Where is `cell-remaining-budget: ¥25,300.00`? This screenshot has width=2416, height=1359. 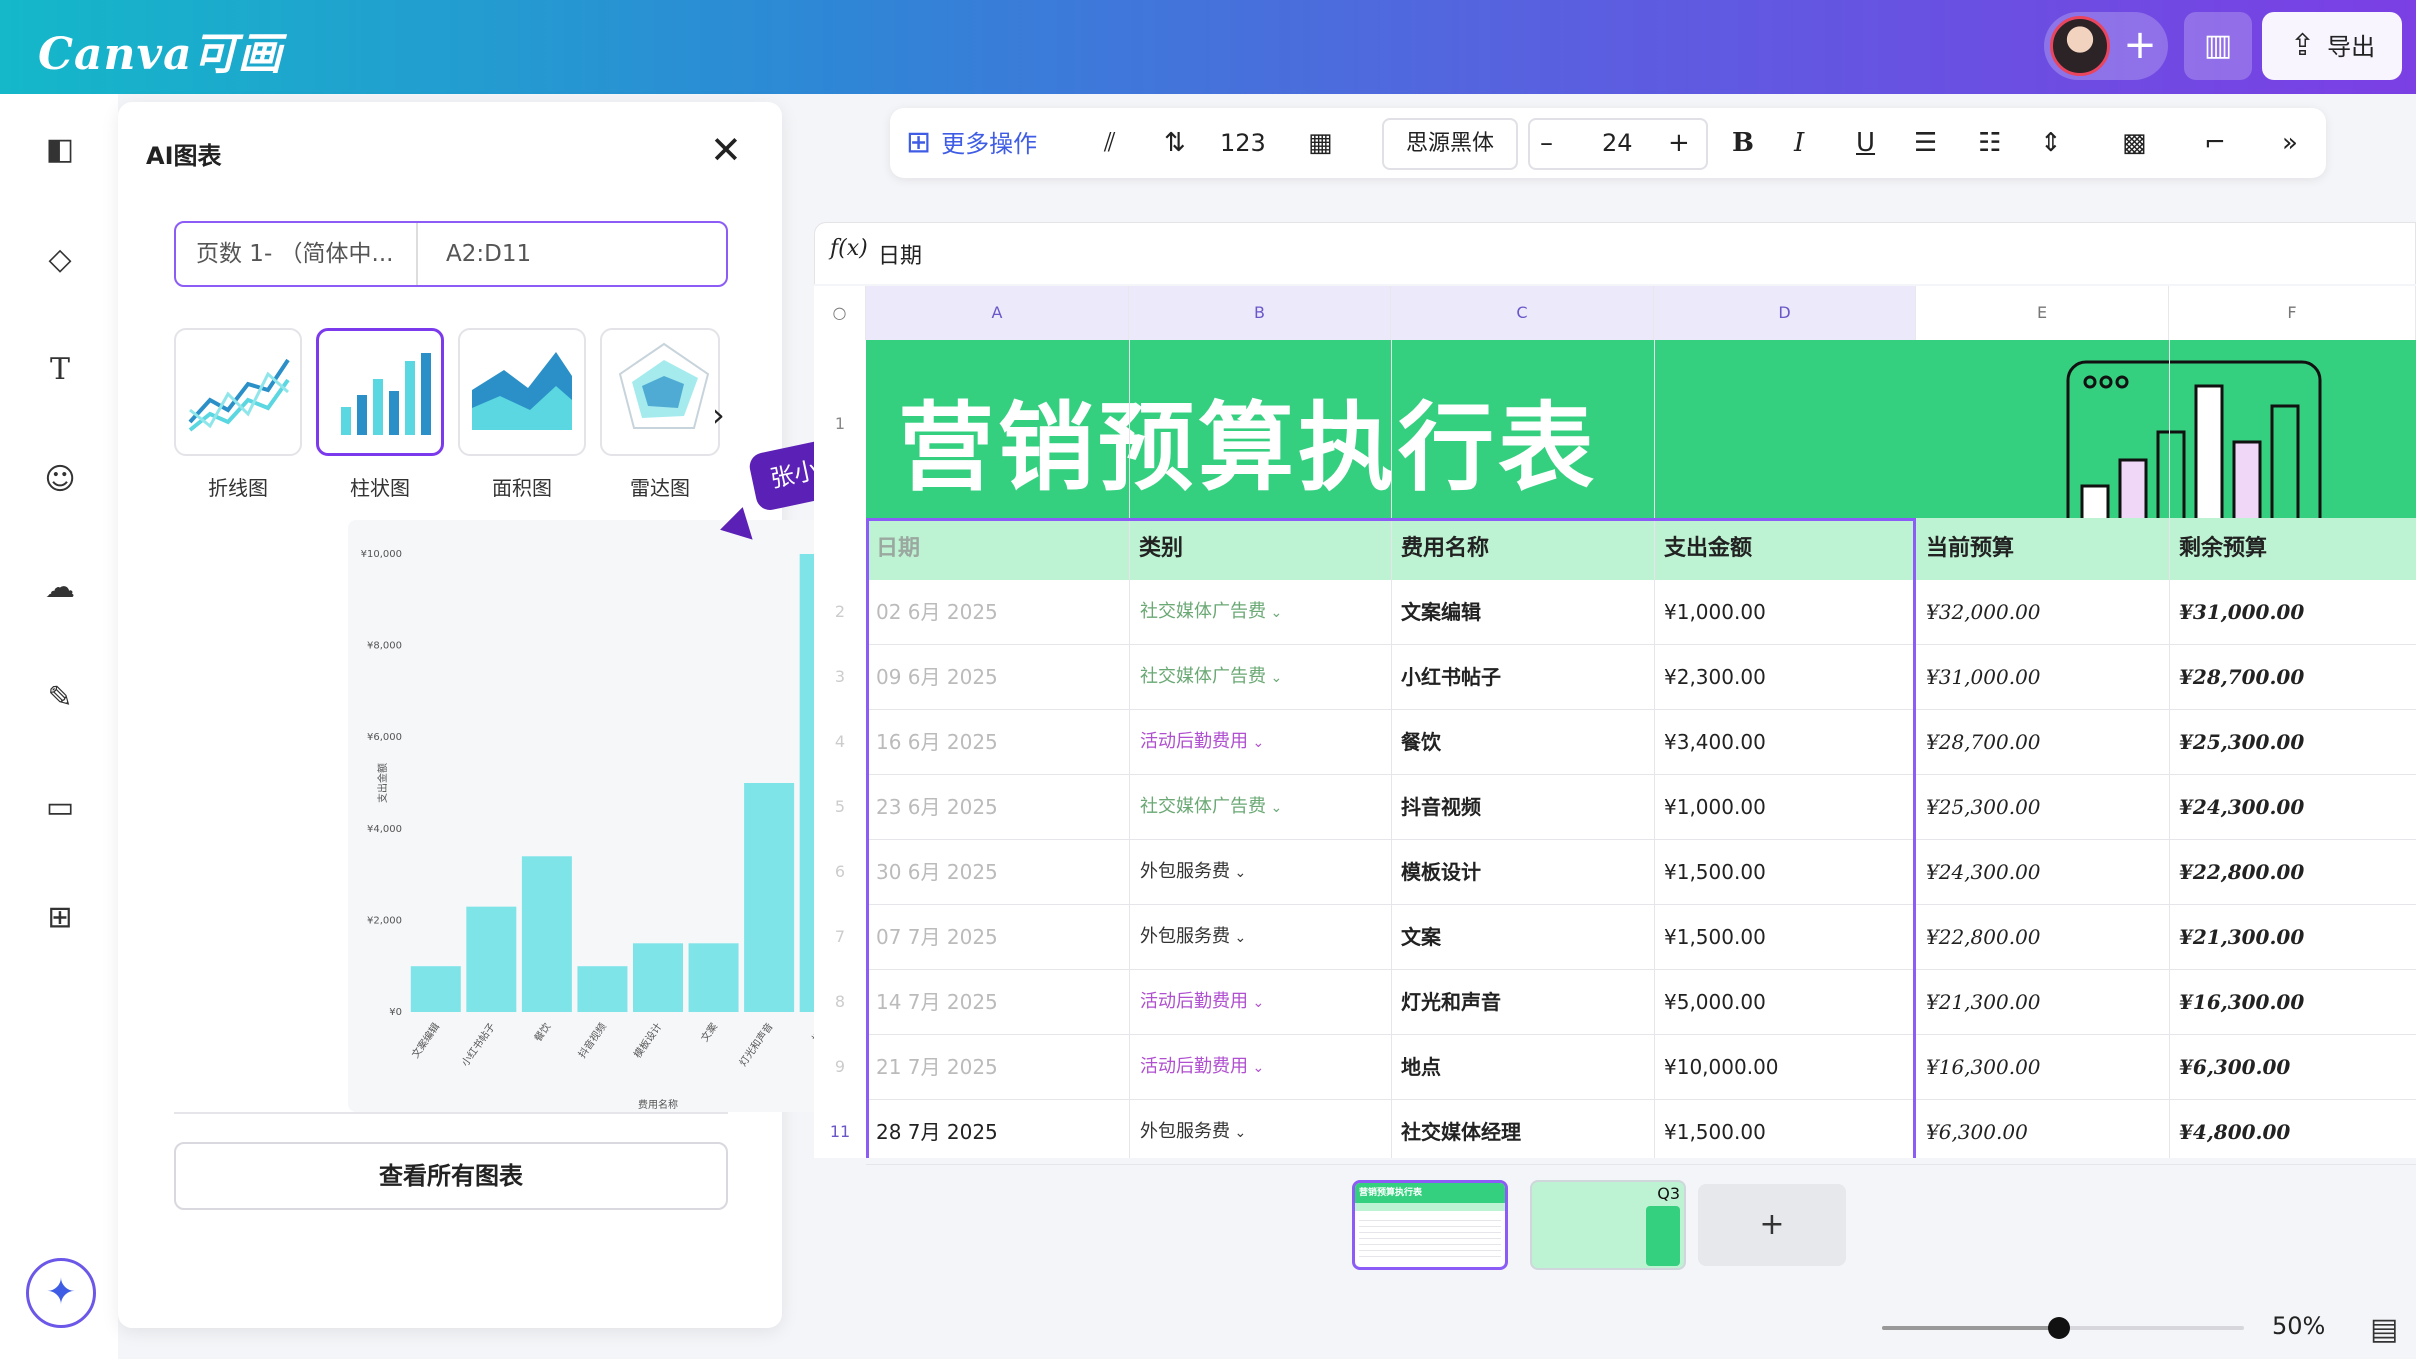 cell-remaining-budget: ¥25,300.00 is located at coordinates (2297, 742).